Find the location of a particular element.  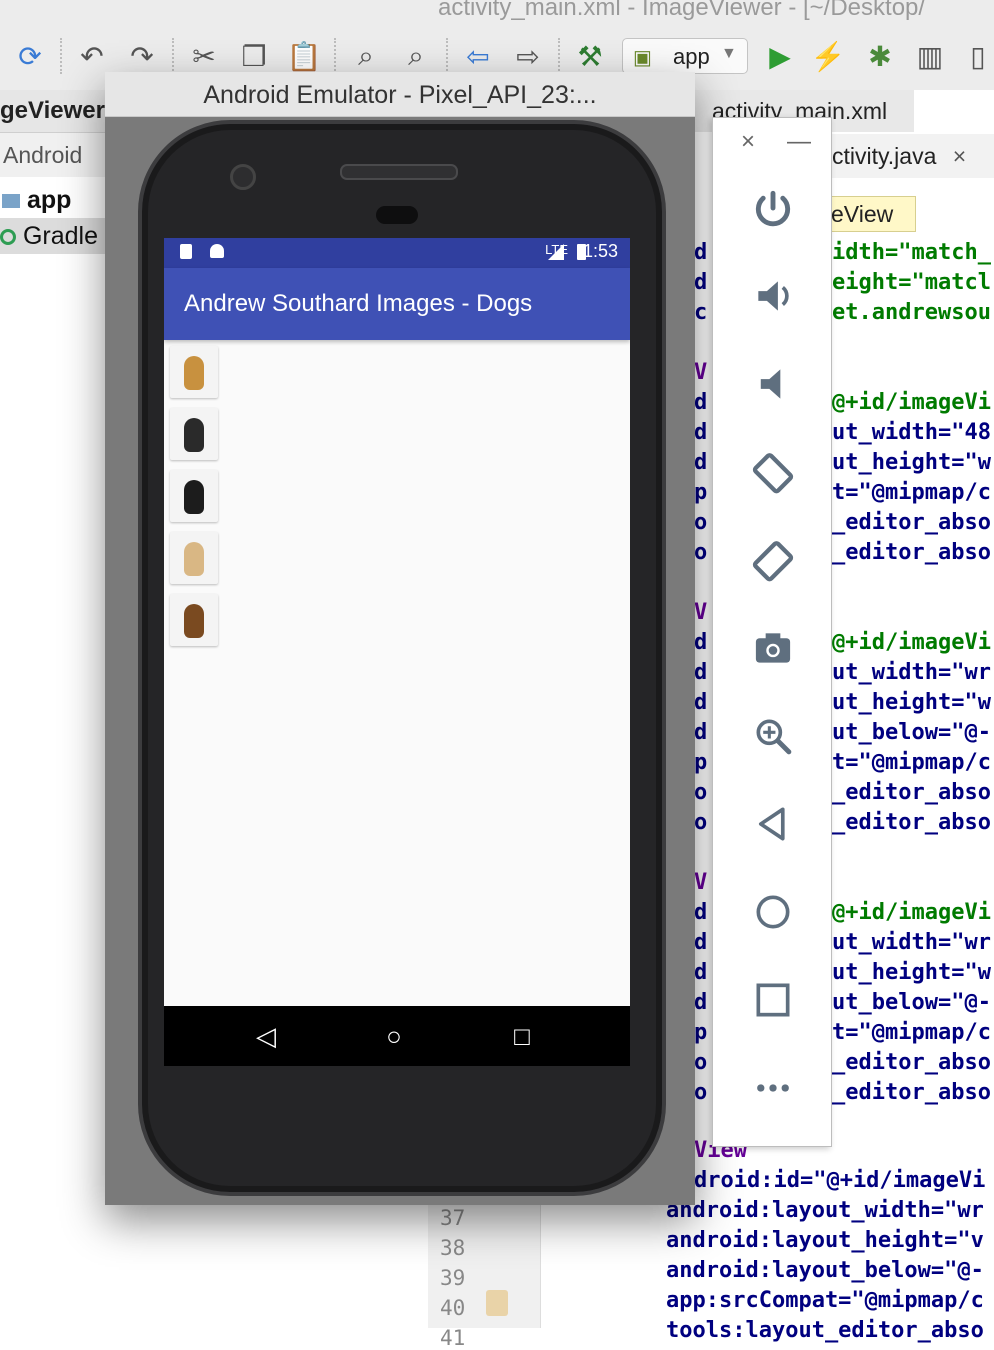

minimize-icon: — is located at coordinates (799, 142).